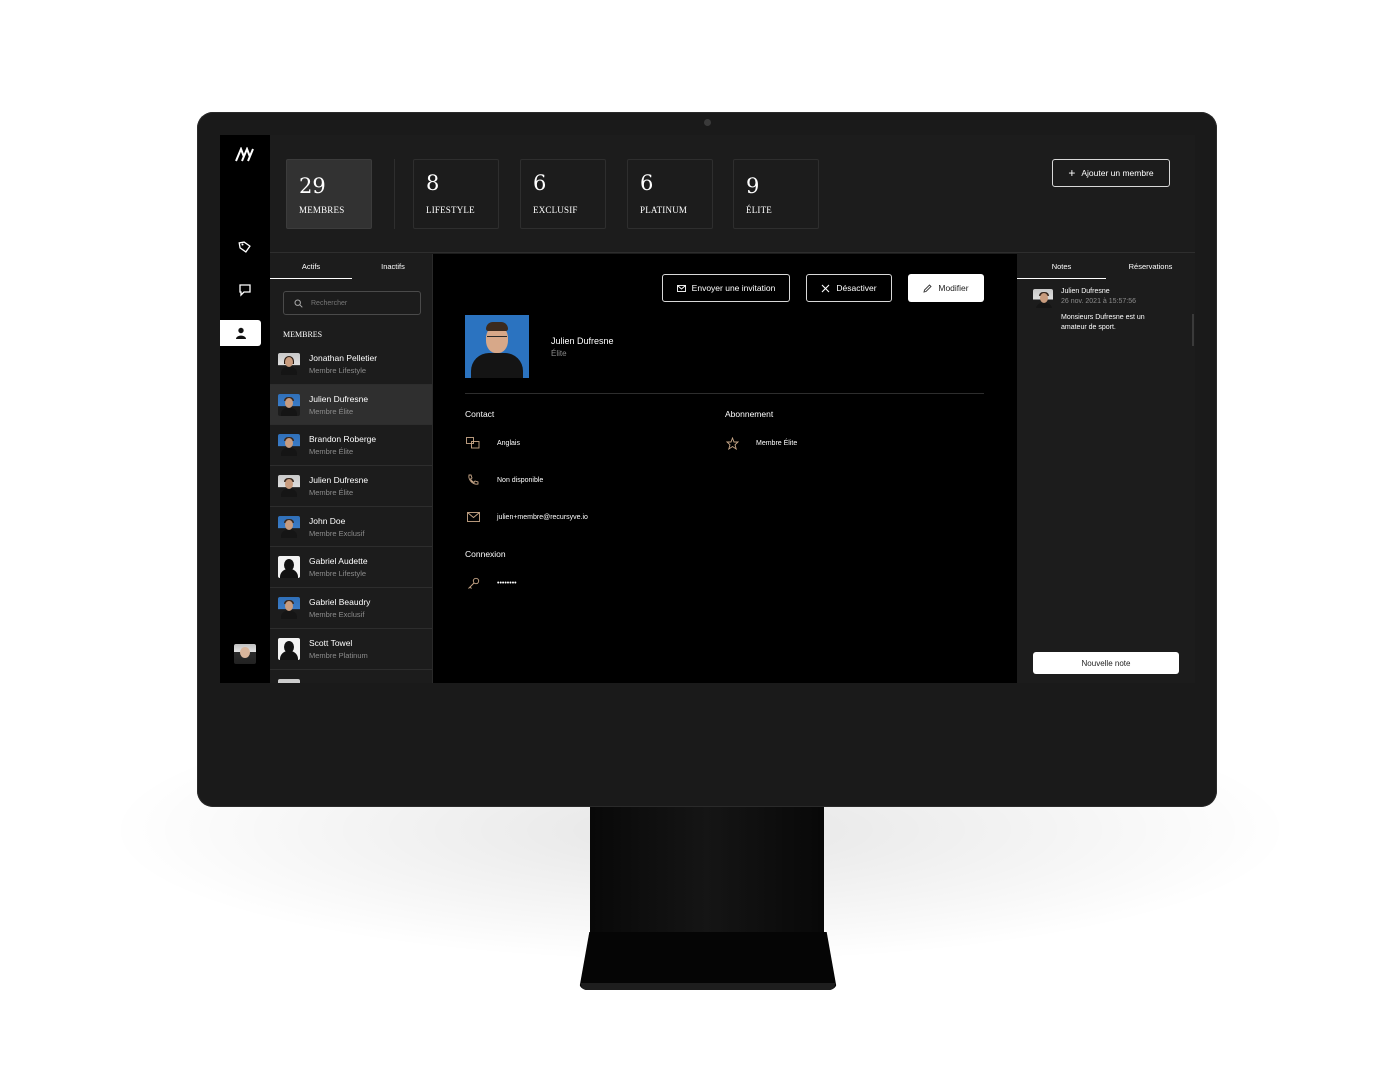 This screenshot has height=1080, width=1400. I want to click on member-name-title: Julien Dufresne, so click(582, 341).